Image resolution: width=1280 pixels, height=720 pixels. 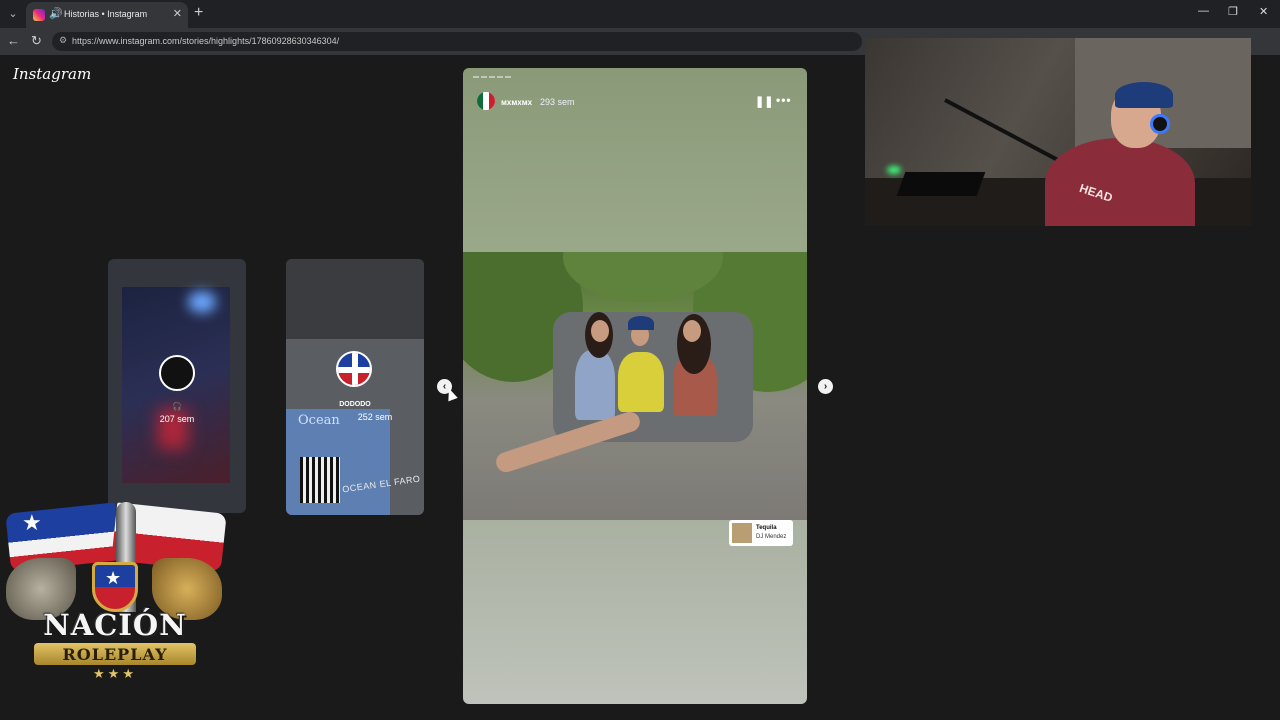 What do you see at coordinates (1203, 11) in the screenshot?
I see `minimize-button: —` at bounding box center [1203, 11].